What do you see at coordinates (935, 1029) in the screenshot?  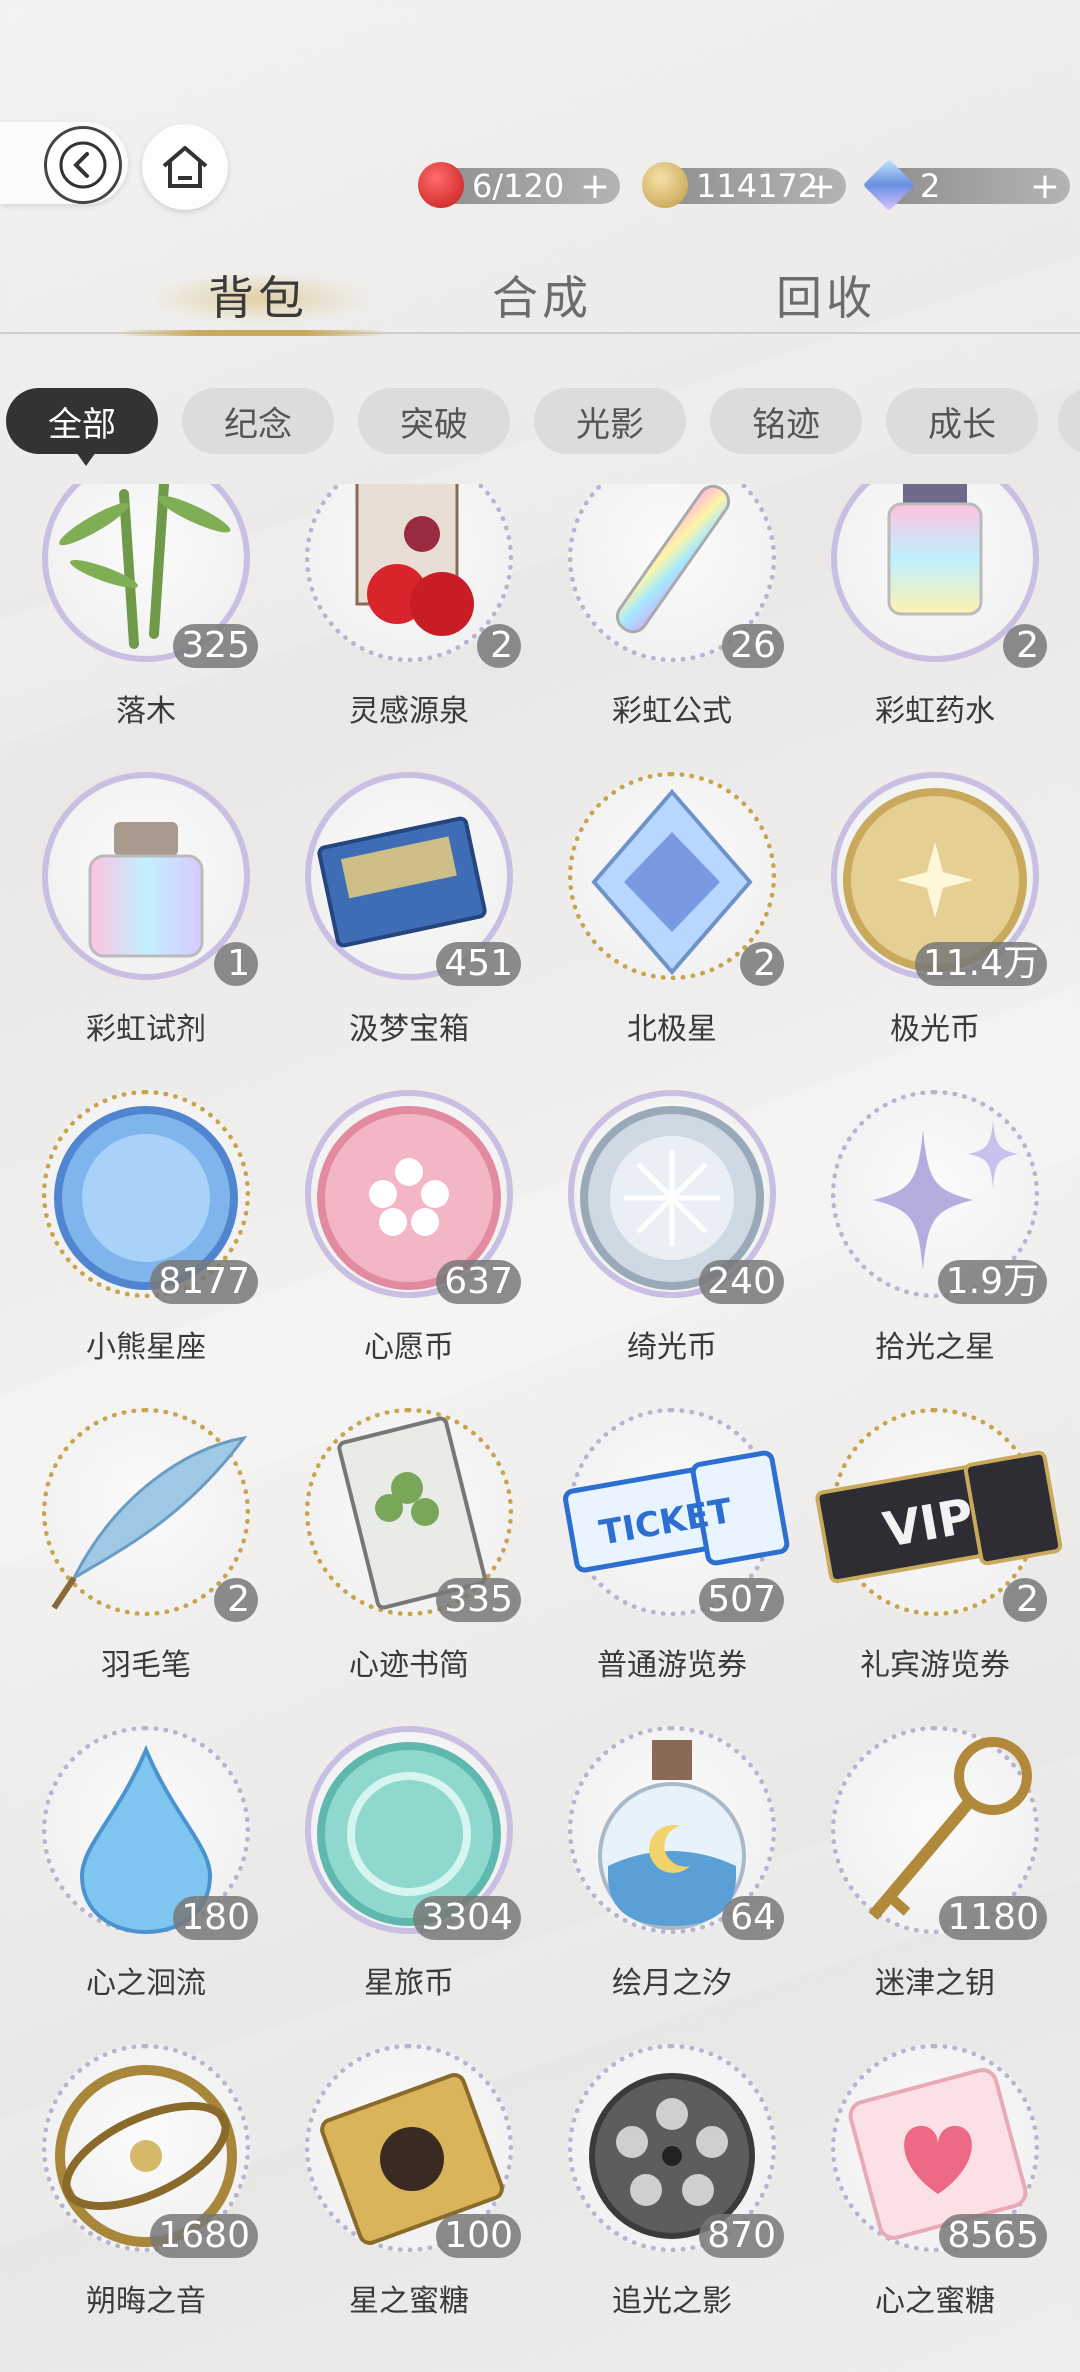 I see `item-name: 极光币` at bounding box center [935, 1029].